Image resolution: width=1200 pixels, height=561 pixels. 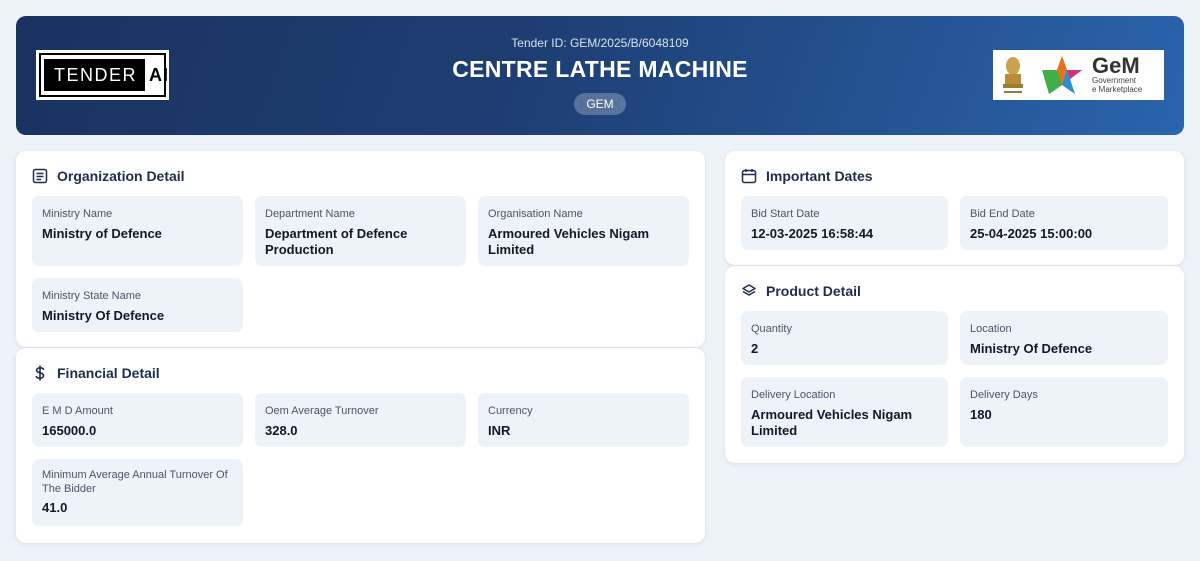 What do you see at coordinates (749, 290) in the screenshot?
I see `layers-icon` at bounding box center [749, 290].